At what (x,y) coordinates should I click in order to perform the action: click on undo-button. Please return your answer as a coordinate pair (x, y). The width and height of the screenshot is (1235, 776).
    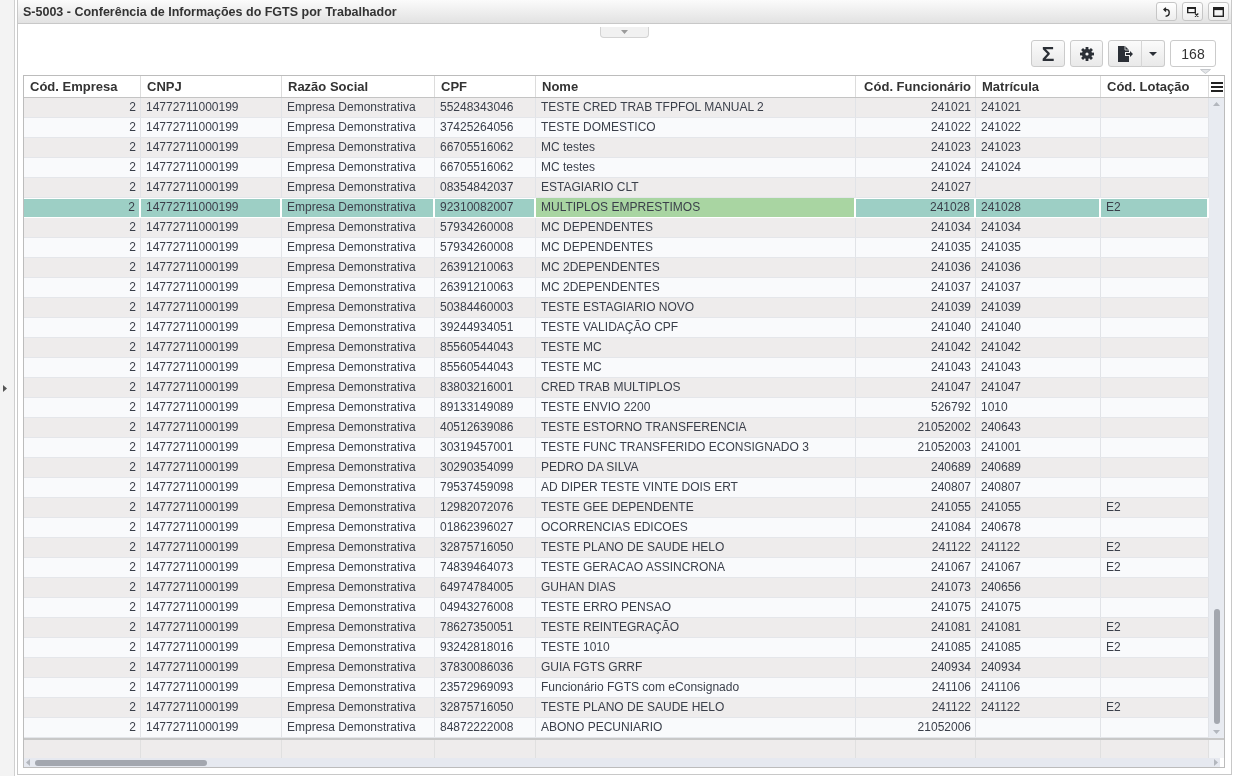
    Looking at the image, I should click on (1166, 11).